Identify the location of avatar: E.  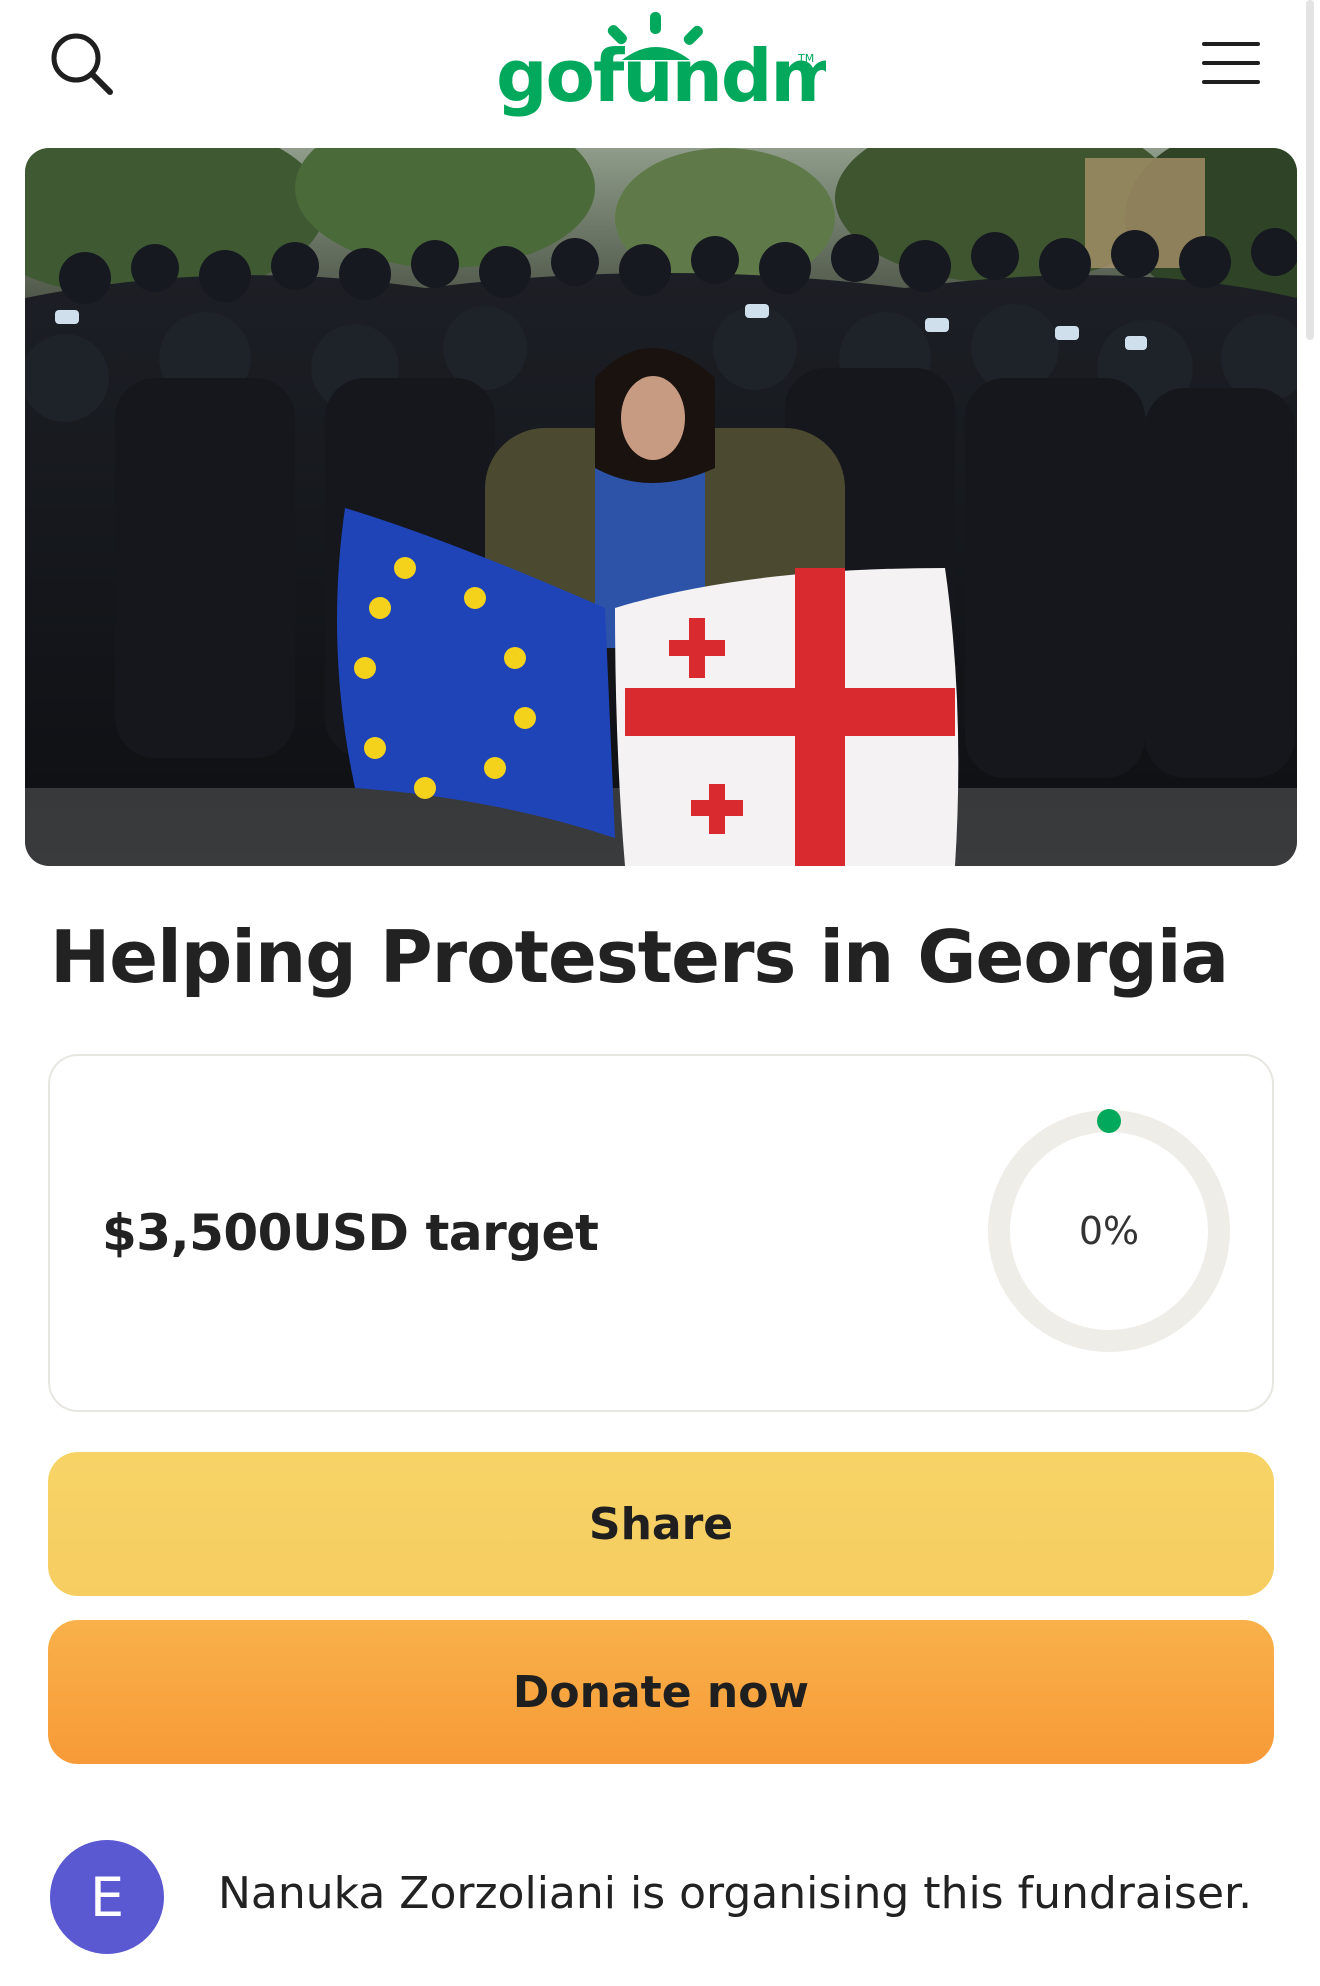
(107, 1897).